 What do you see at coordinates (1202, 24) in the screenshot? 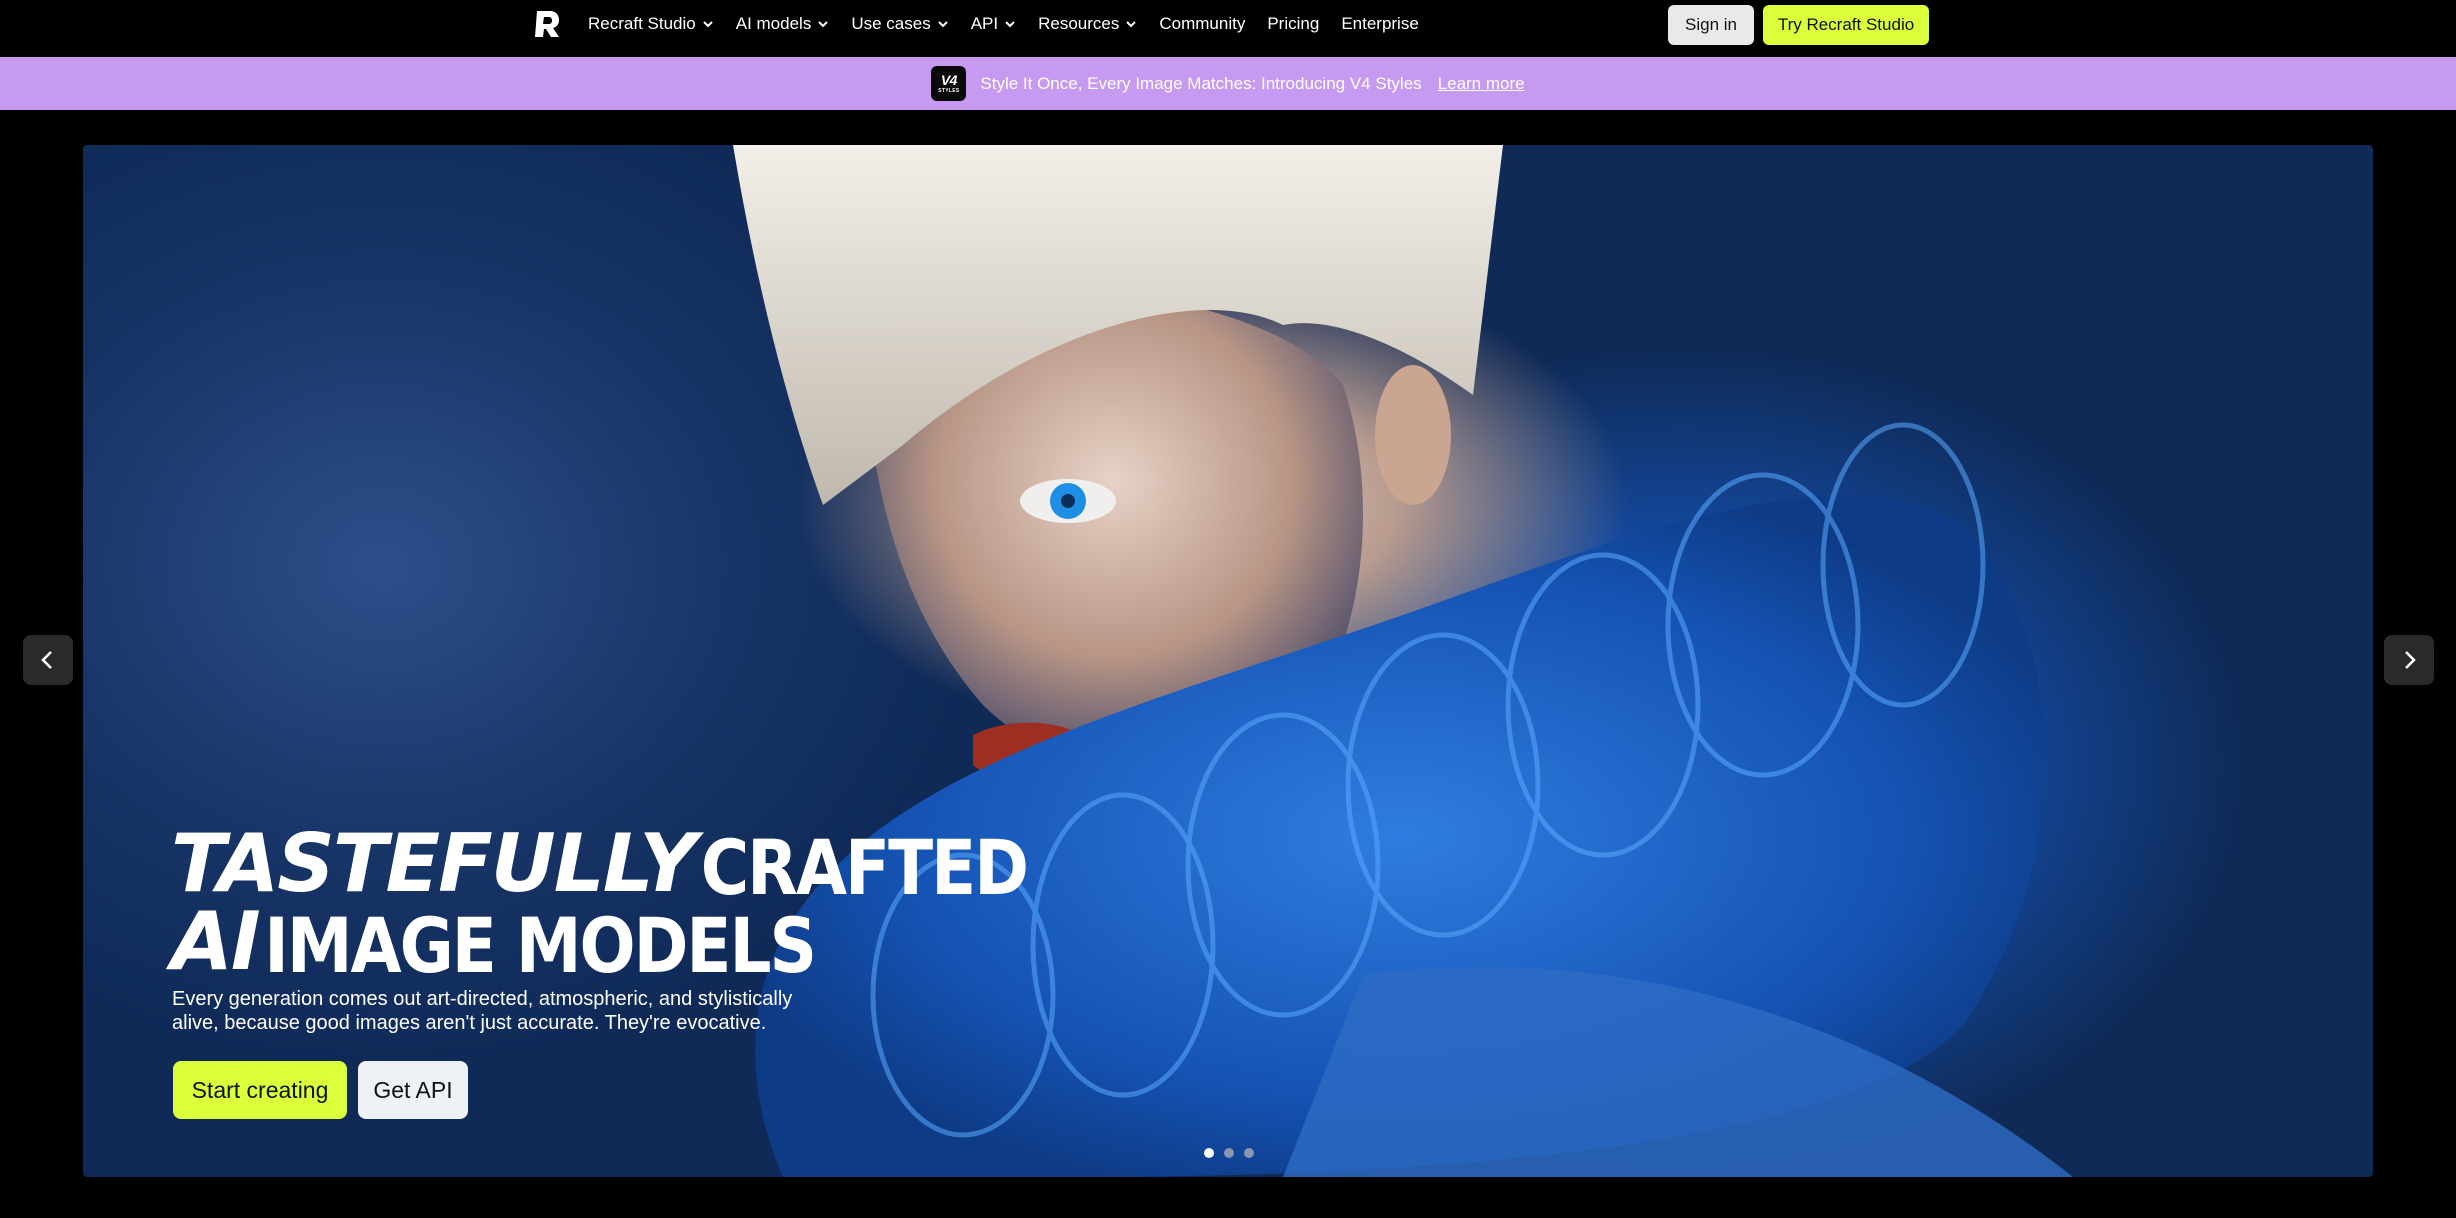
I see `nav-item-community: Community` at bounding box center [1202, 24].